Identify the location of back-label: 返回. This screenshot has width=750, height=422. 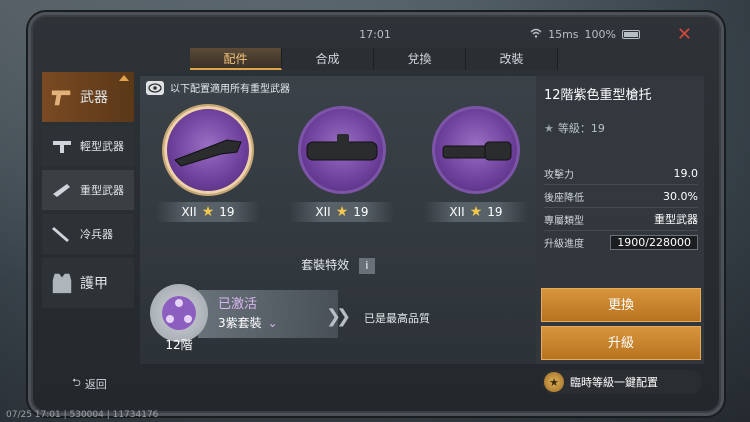
(95, 384).